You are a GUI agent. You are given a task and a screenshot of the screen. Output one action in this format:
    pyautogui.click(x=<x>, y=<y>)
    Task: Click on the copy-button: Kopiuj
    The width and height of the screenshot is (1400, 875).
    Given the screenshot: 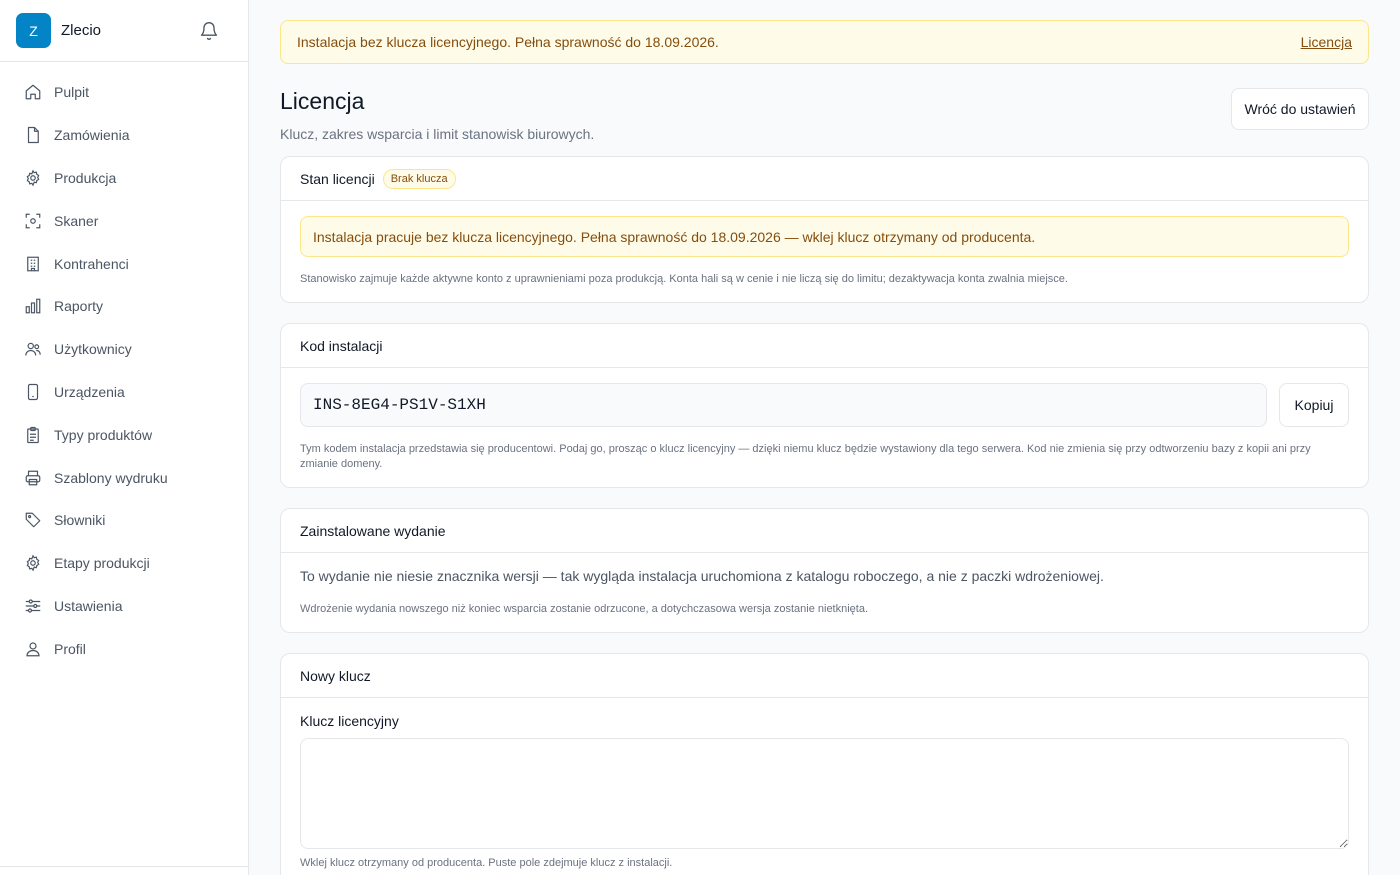 What is the action you would take?
    pyautogui.click(x=1314, y=405)
    